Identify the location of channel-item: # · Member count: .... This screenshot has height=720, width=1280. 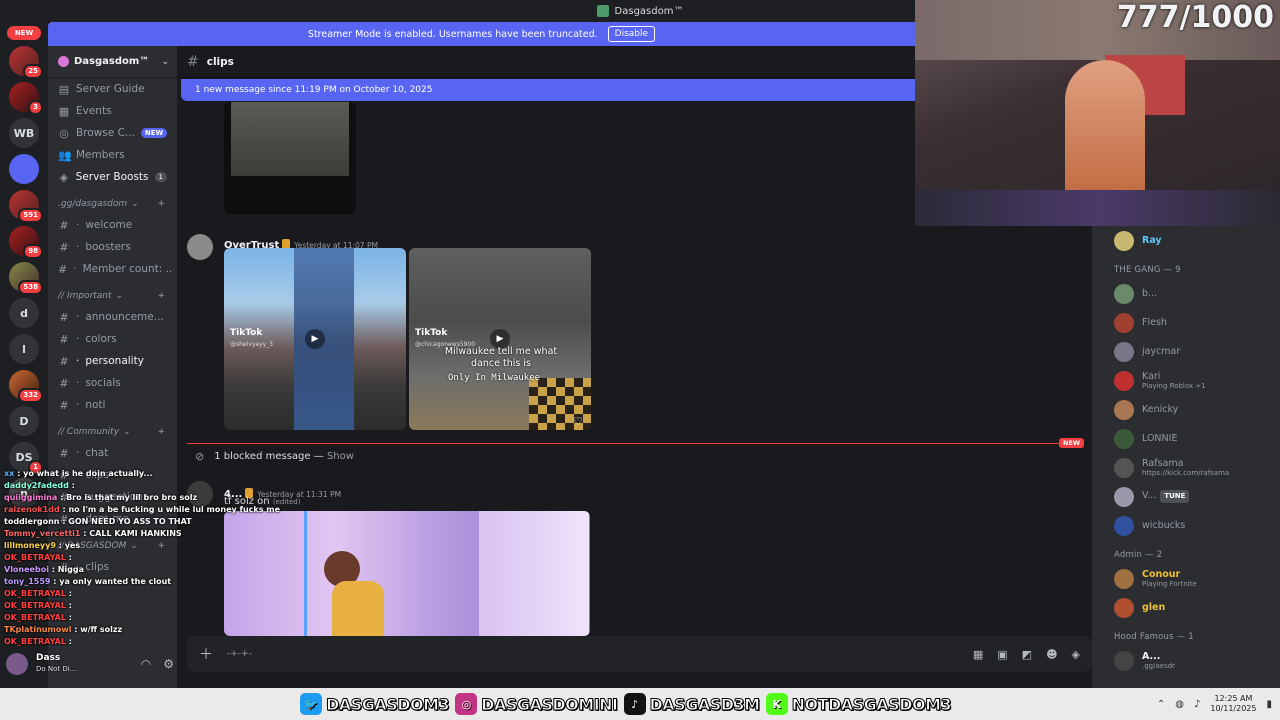
(112, 269).